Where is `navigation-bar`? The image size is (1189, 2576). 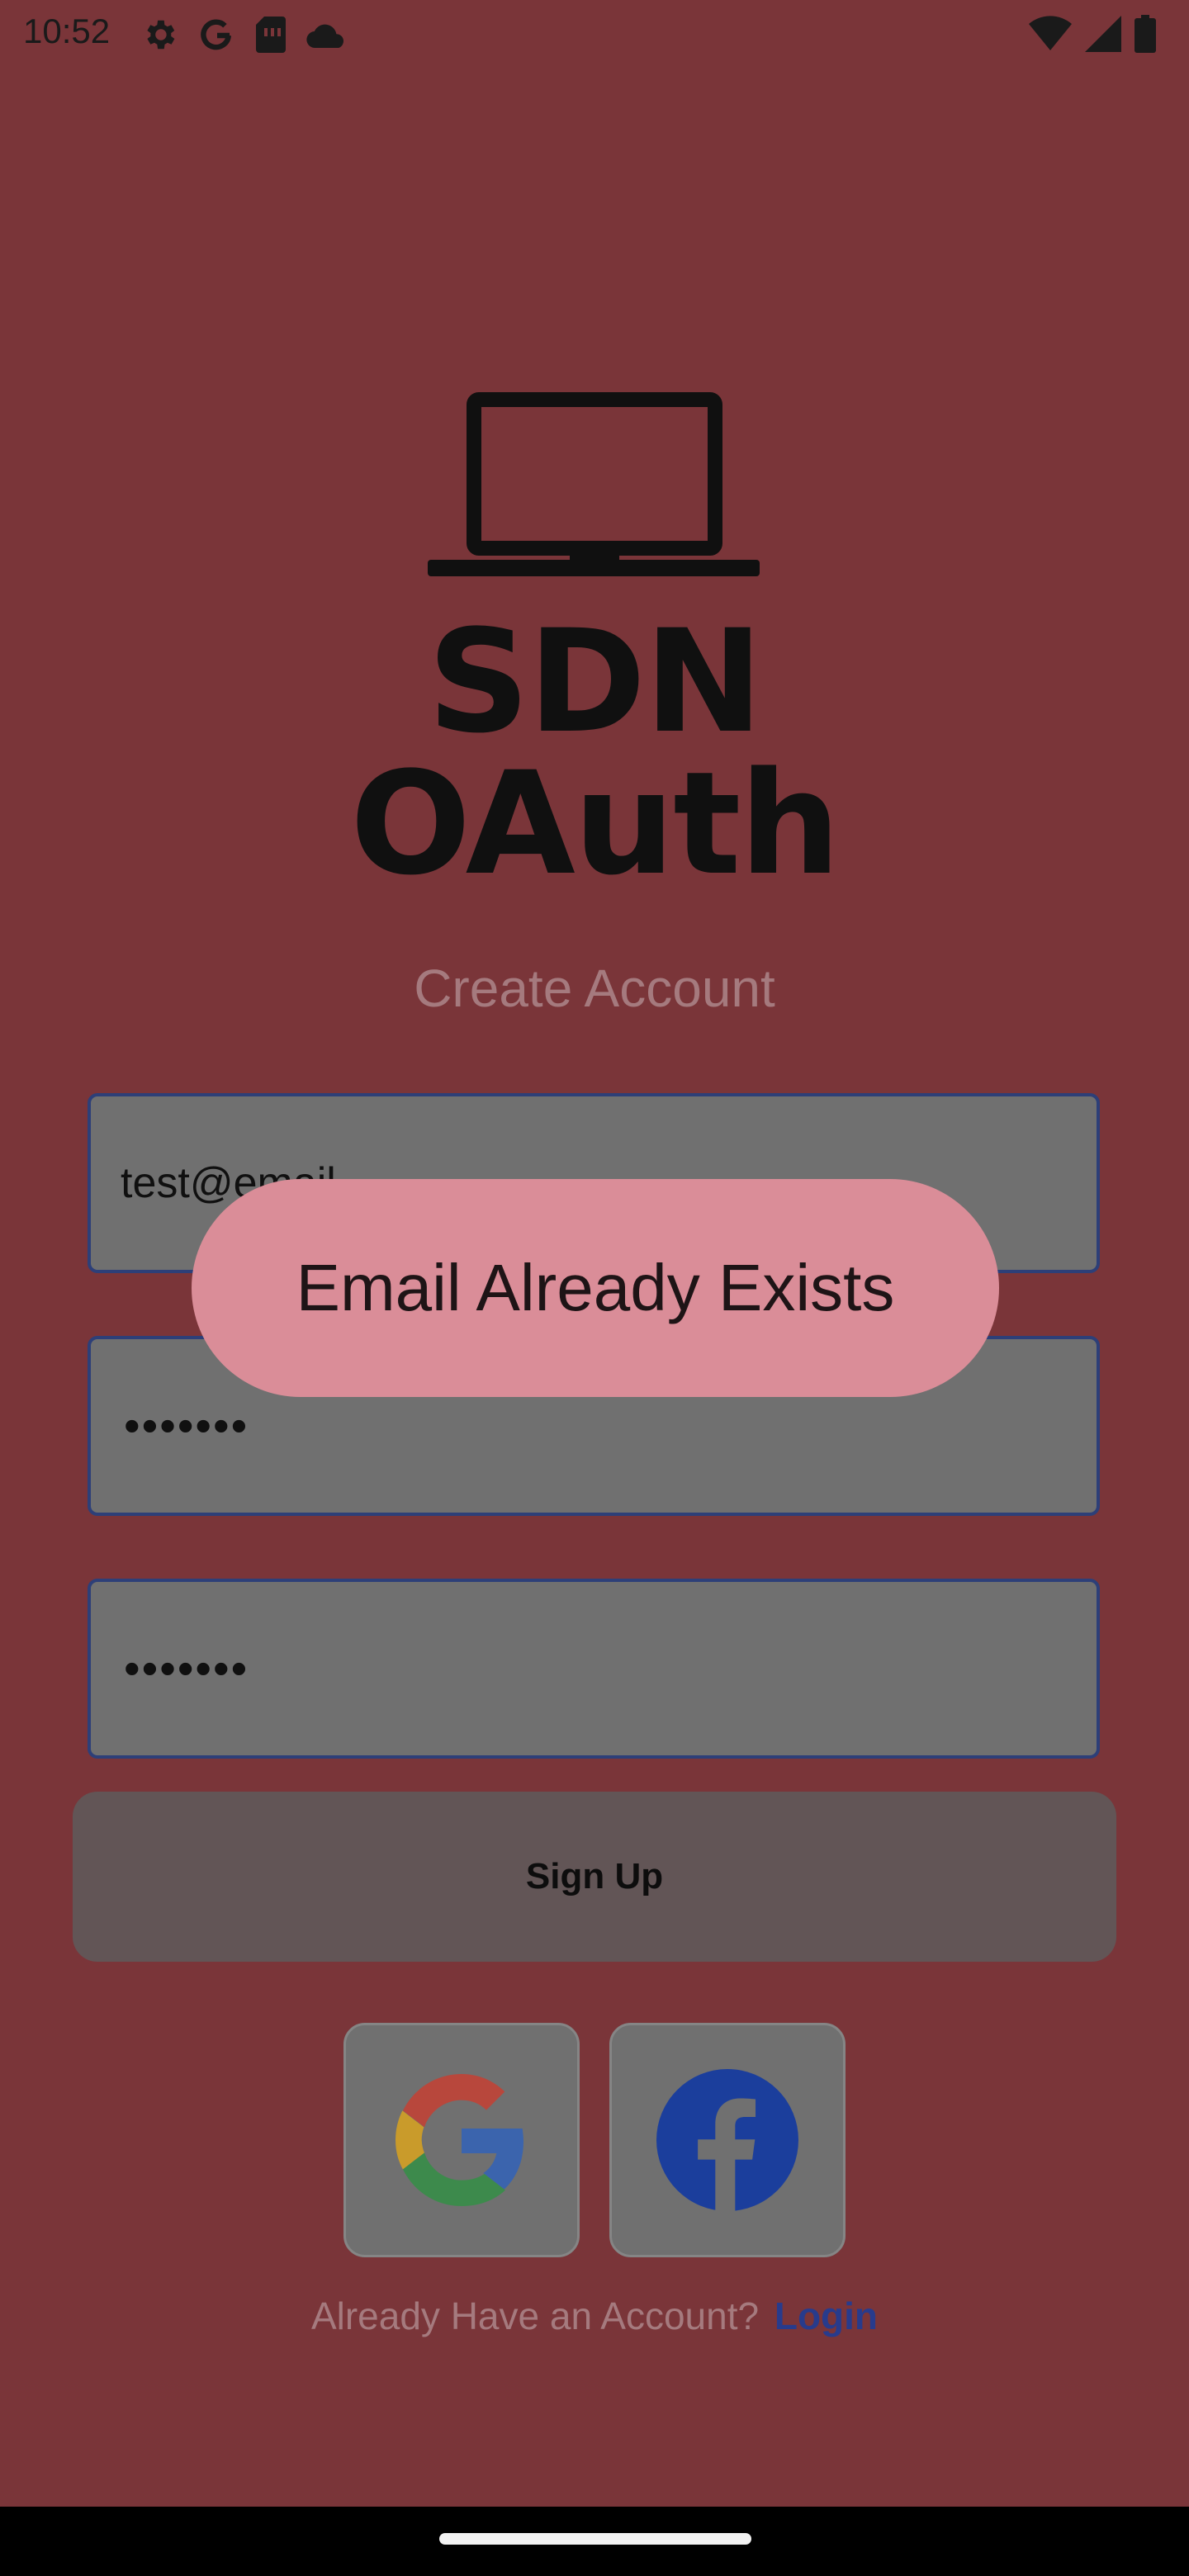 navigation-bar is located at coordinates (594, 2541).